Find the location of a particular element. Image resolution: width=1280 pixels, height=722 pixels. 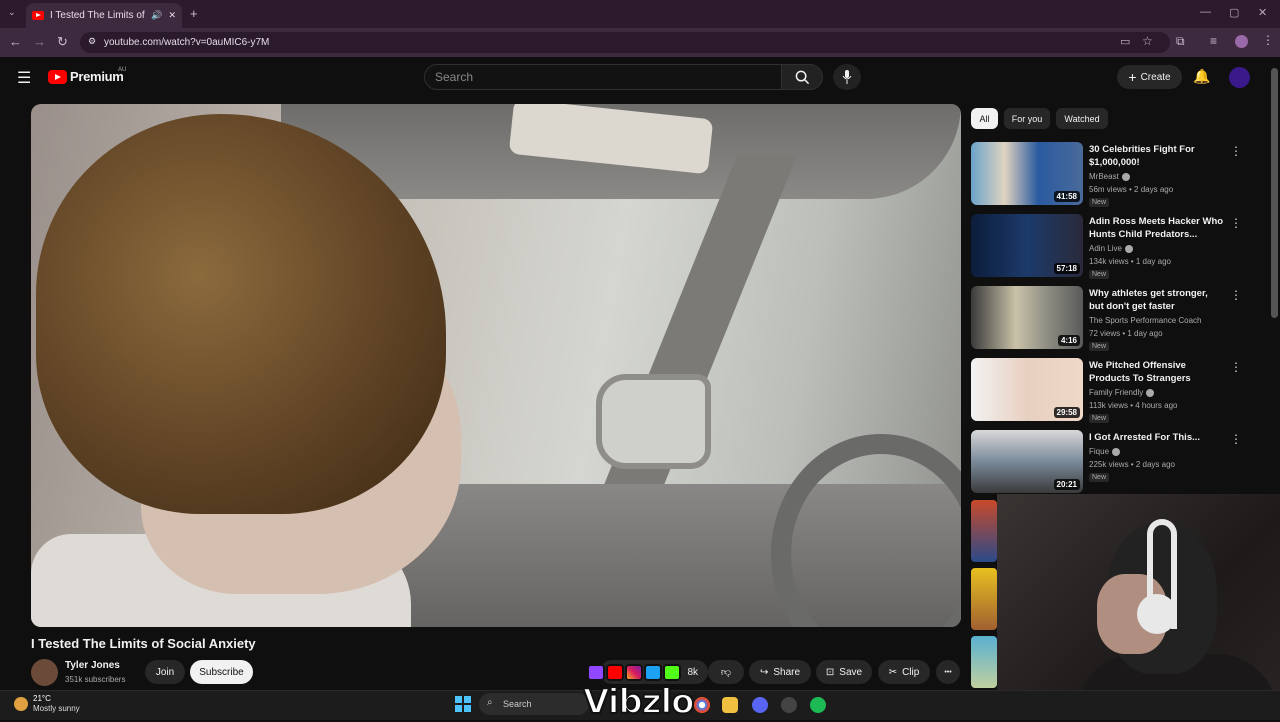

video-thumbnail: 41:58 is located at coordinates (1027, 173).